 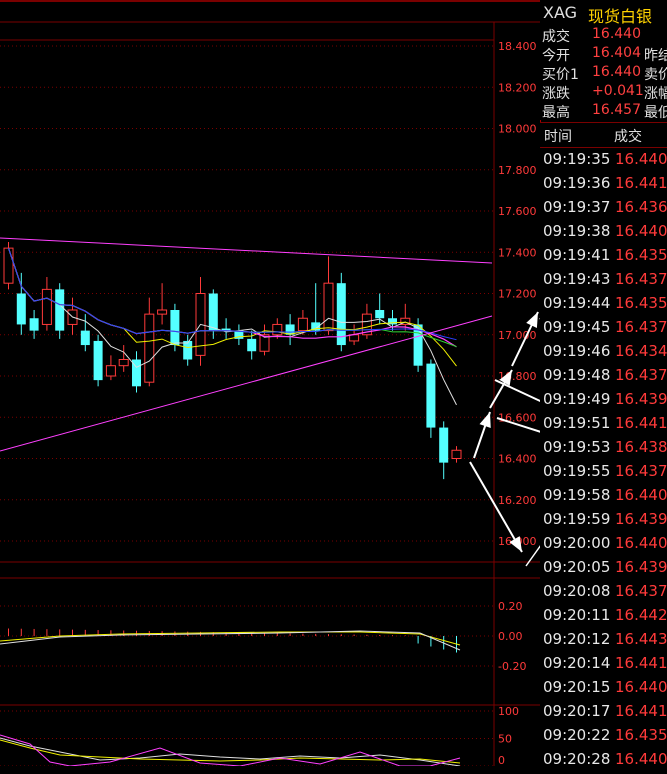 What do you see at coordinates (517, 252) in the screenshot?
I see `axis-label-price: 17.400` at bounding box center [517, 252].